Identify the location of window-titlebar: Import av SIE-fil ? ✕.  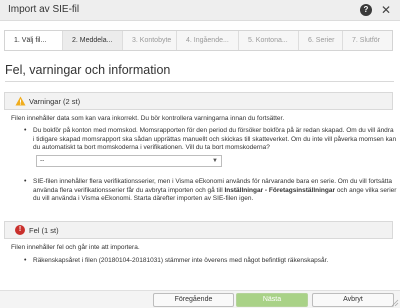
(200, 10).